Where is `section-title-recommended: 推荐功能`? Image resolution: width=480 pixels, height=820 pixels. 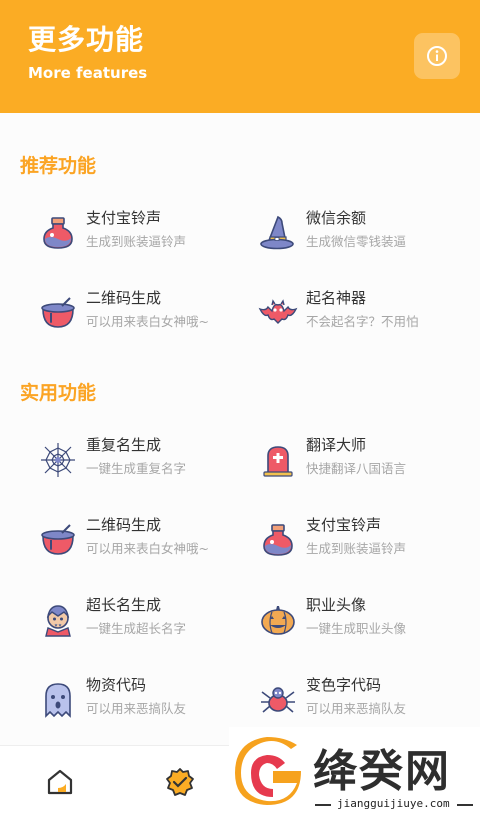
section-title-recommended: 推荐功能 is located at coordinates (58, 166).